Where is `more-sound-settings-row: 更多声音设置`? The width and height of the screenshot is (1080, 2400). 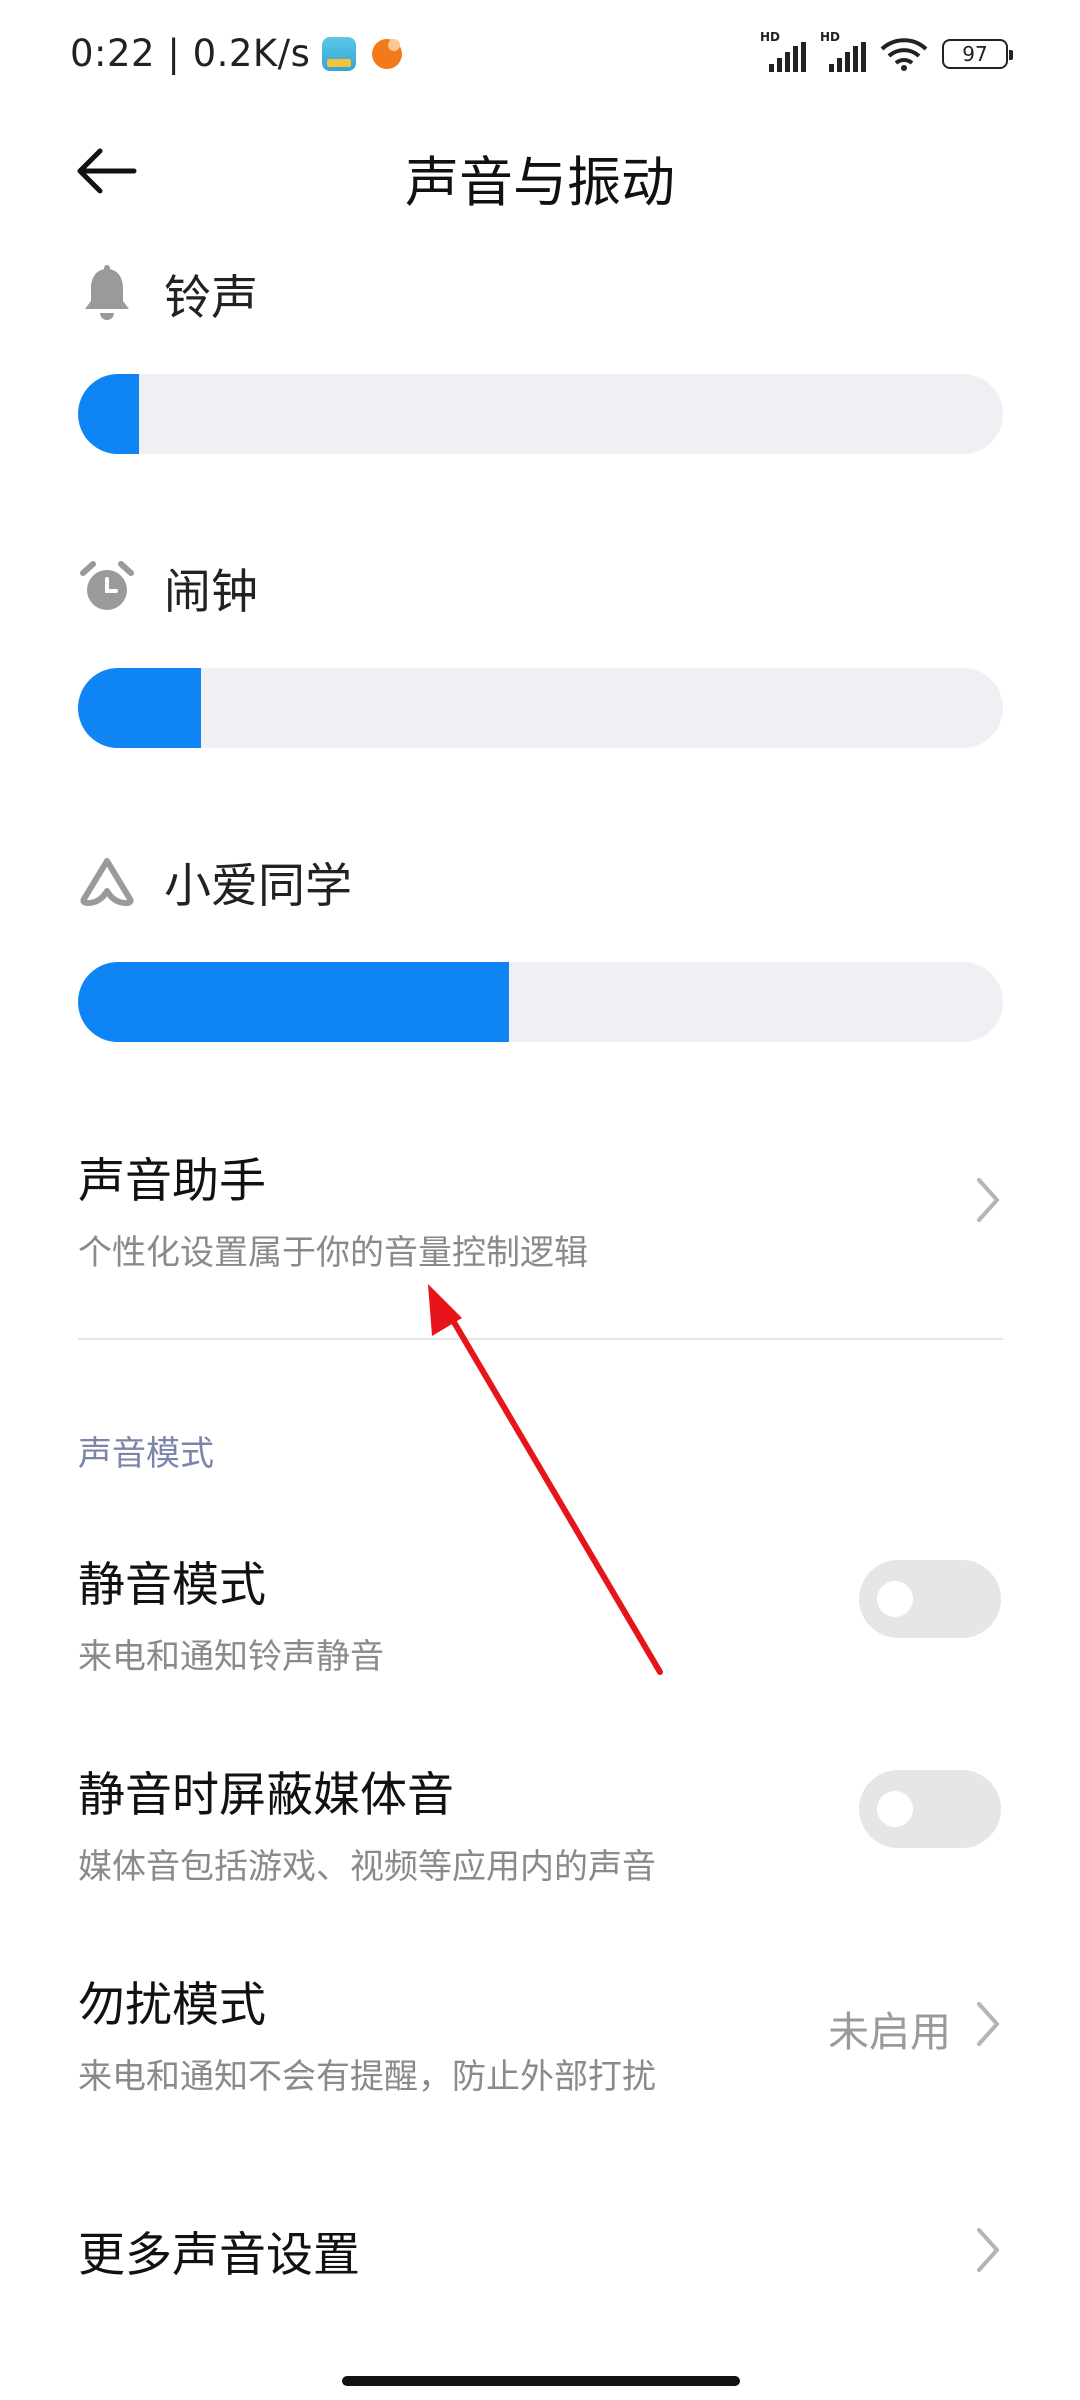
more-sound-settings-row: 更多声音设置 is located at coordinates (540, 2251).